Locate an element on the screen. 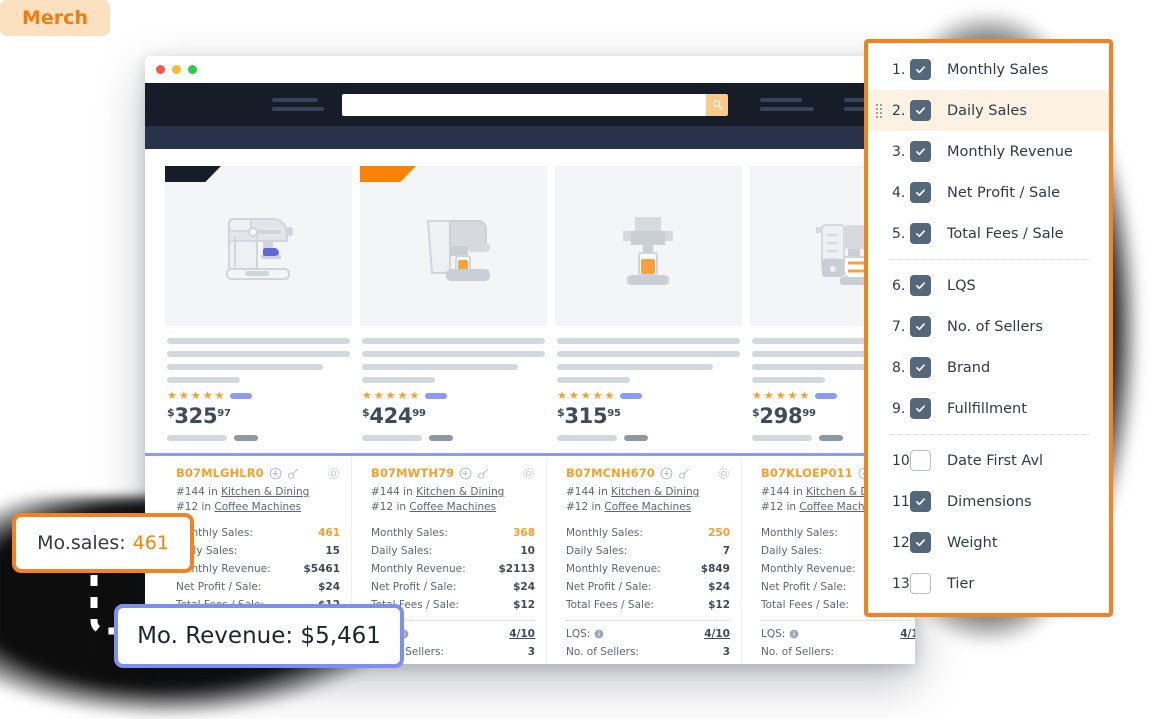 Image resolution: width=1153 pixels, height=719 pixels. metric-row: Monthly Sales: 250 is located at coordinates (648, 533).